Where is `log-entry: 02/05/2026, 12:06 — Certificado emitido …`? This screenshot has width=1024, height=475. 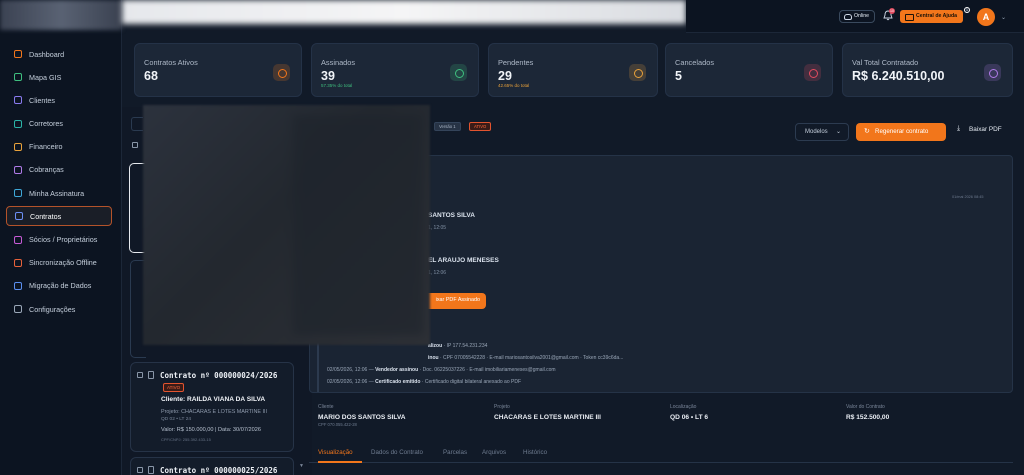 log-entry: 02/05/2026, 12:06 — Certificado emitido … is located at coordinates (424, 382).